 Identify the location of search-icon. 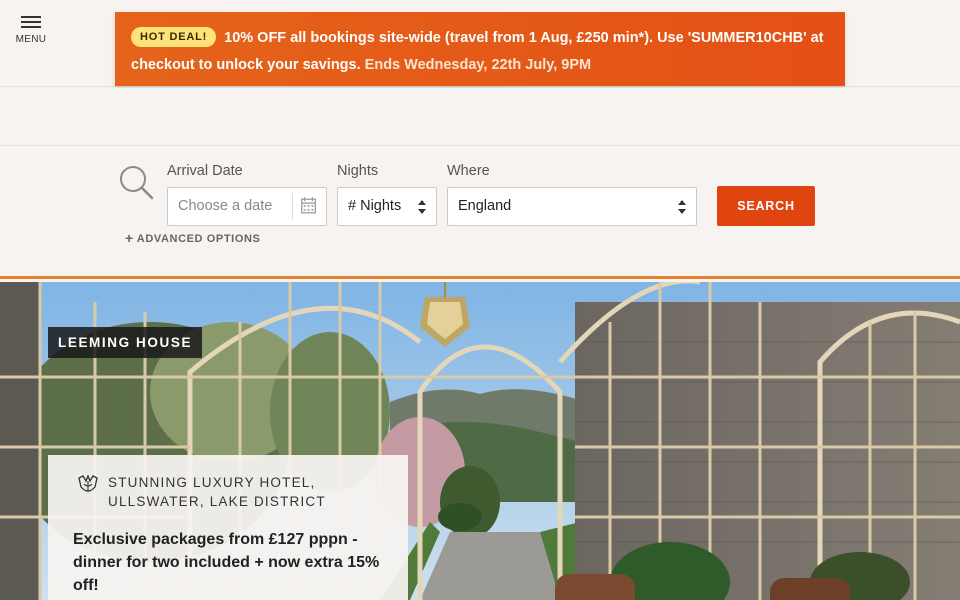
(137, 183).